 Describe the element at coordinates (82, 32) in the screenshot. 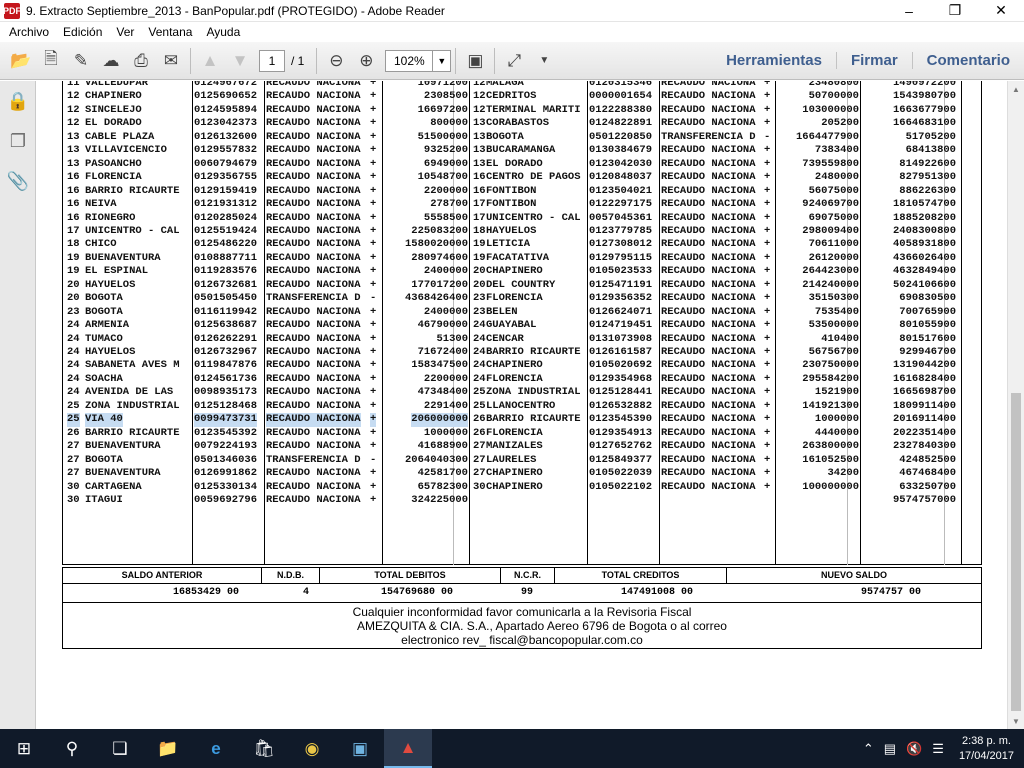

I see `menu-edicion: Edición` at that location.